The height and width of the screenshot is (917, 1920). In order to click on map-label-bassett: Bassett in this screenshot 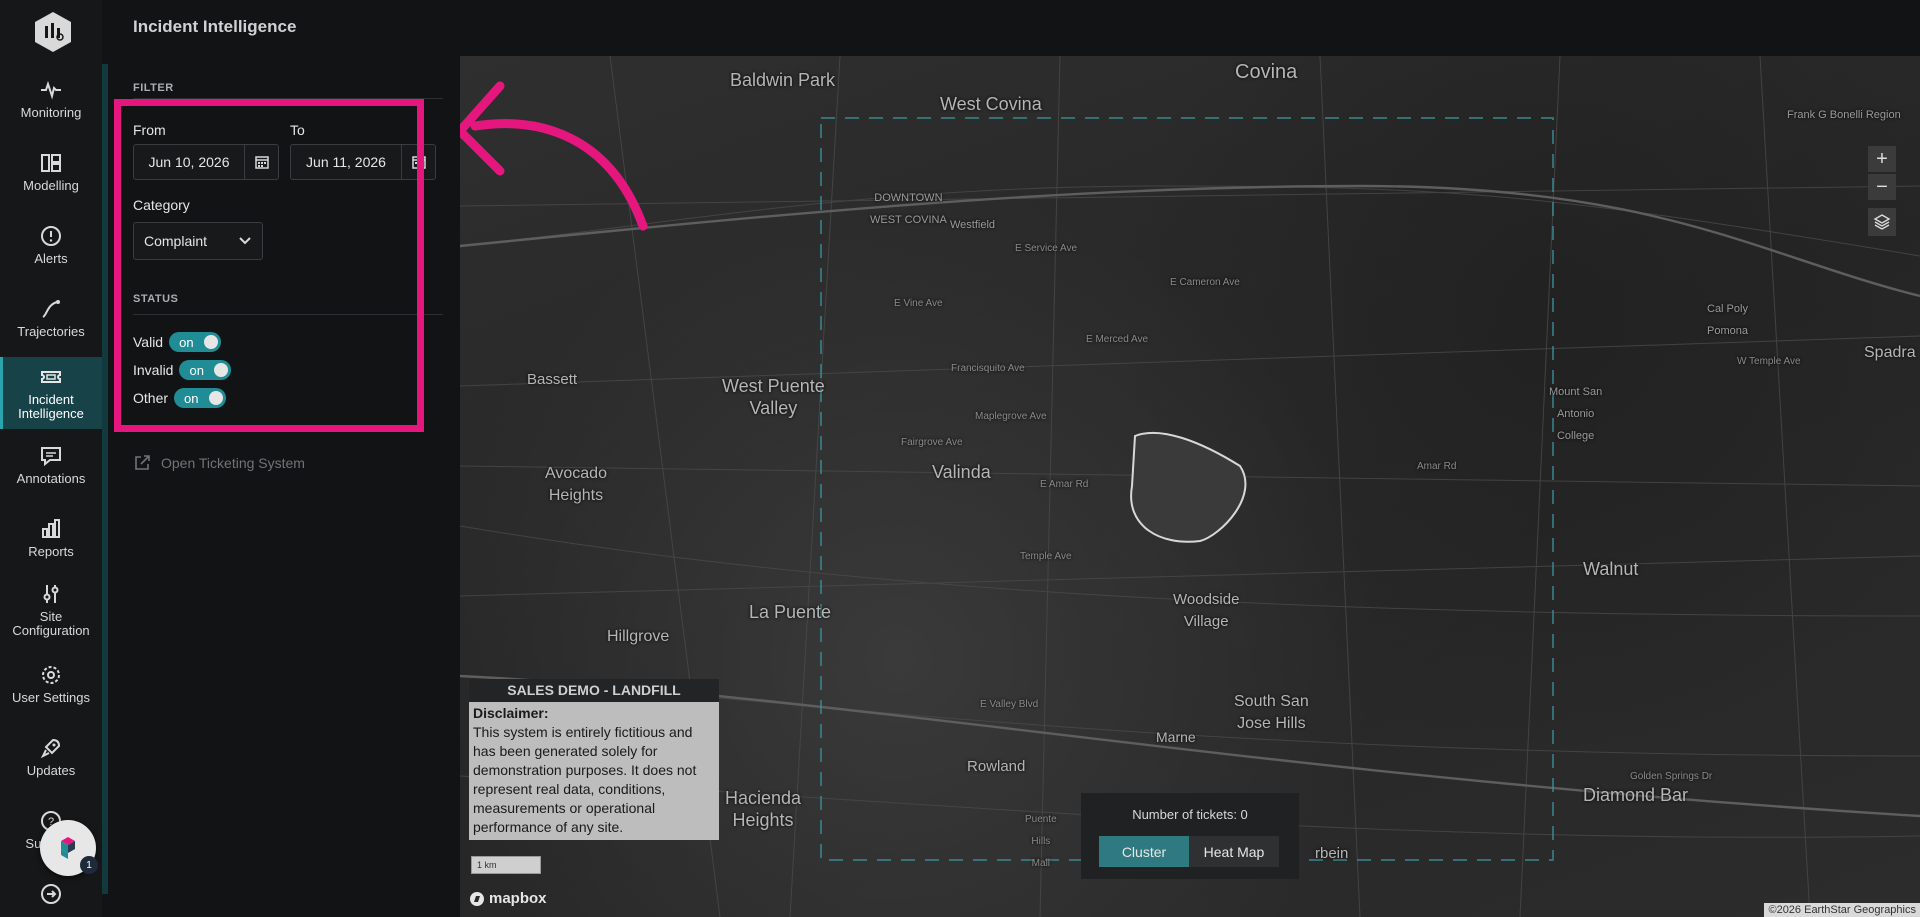, I will do `click(552, 379)`.